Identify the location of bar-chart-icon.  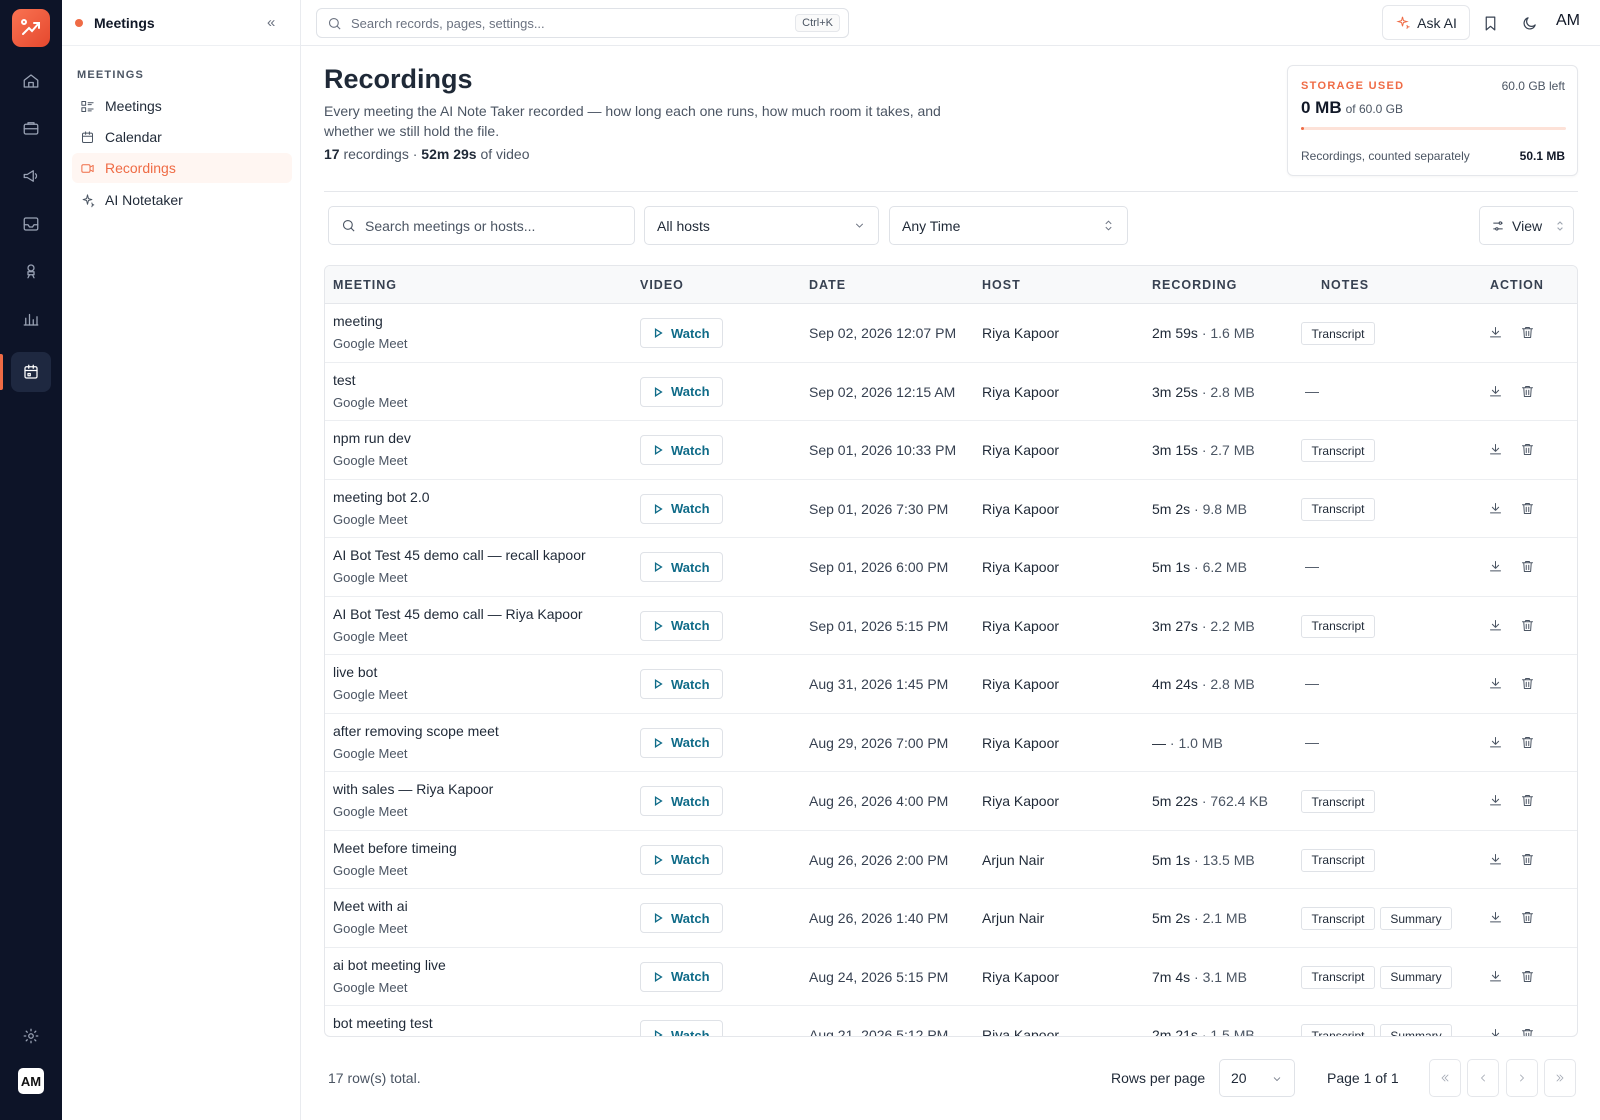
(31, 319).